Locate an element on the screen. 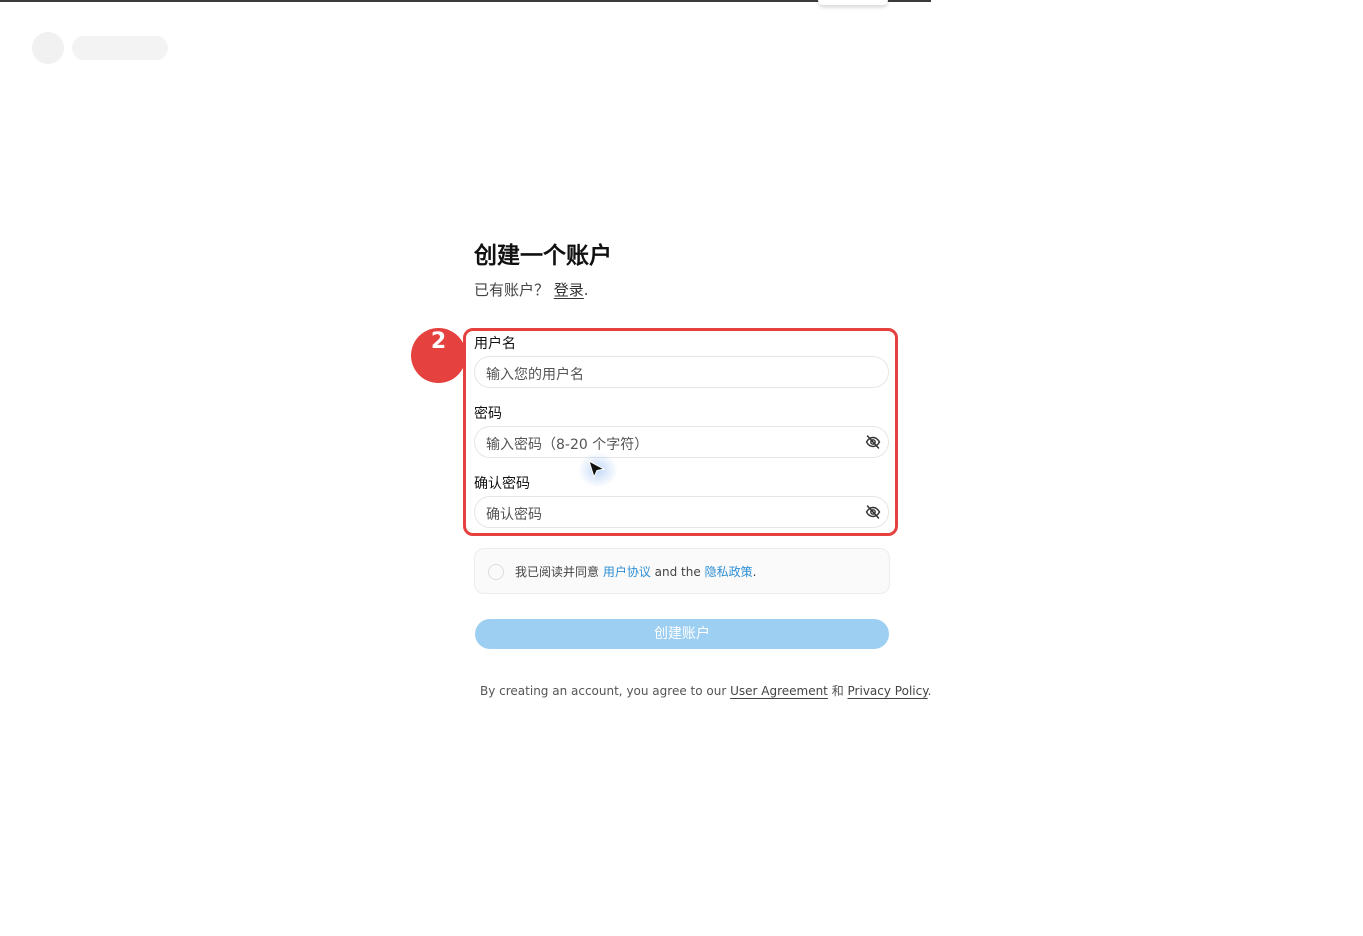 This screenshot has width=1363, height=936. agreement-box: 我已阅读并同意 用户协议 and the 隐私政策. is located at coordinates (682, 571).